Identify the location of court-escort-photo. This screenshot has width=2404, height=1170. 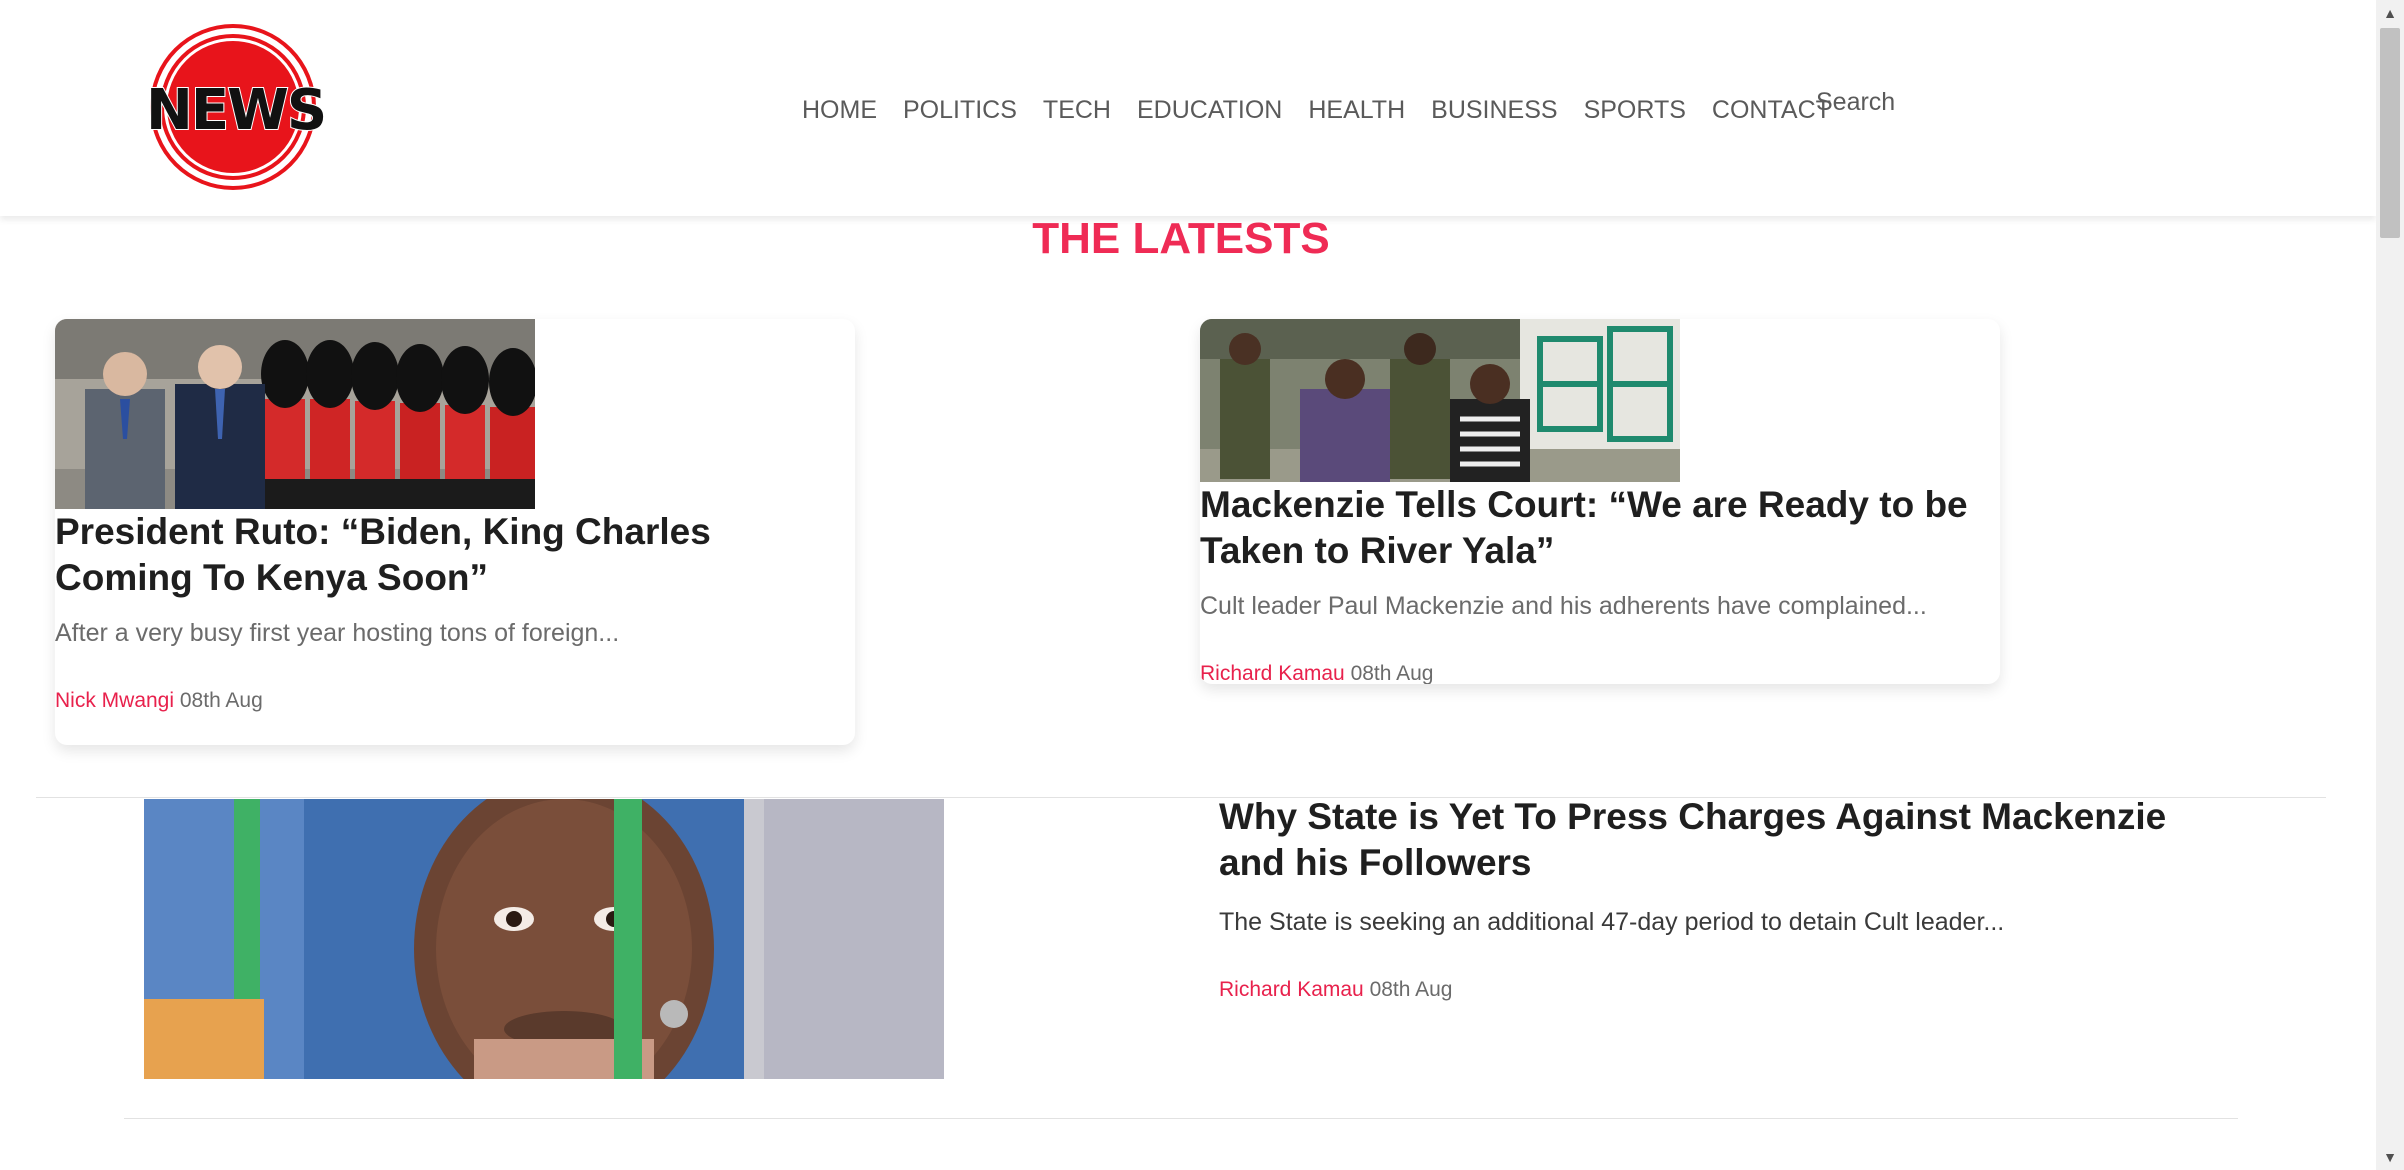
(1440, 400).